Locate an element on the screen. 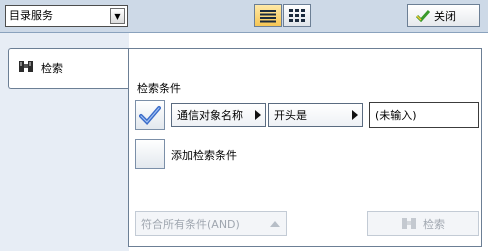 The image size is (488, 251). tab-search-label: 检索 is located at coordinates (52, 68).